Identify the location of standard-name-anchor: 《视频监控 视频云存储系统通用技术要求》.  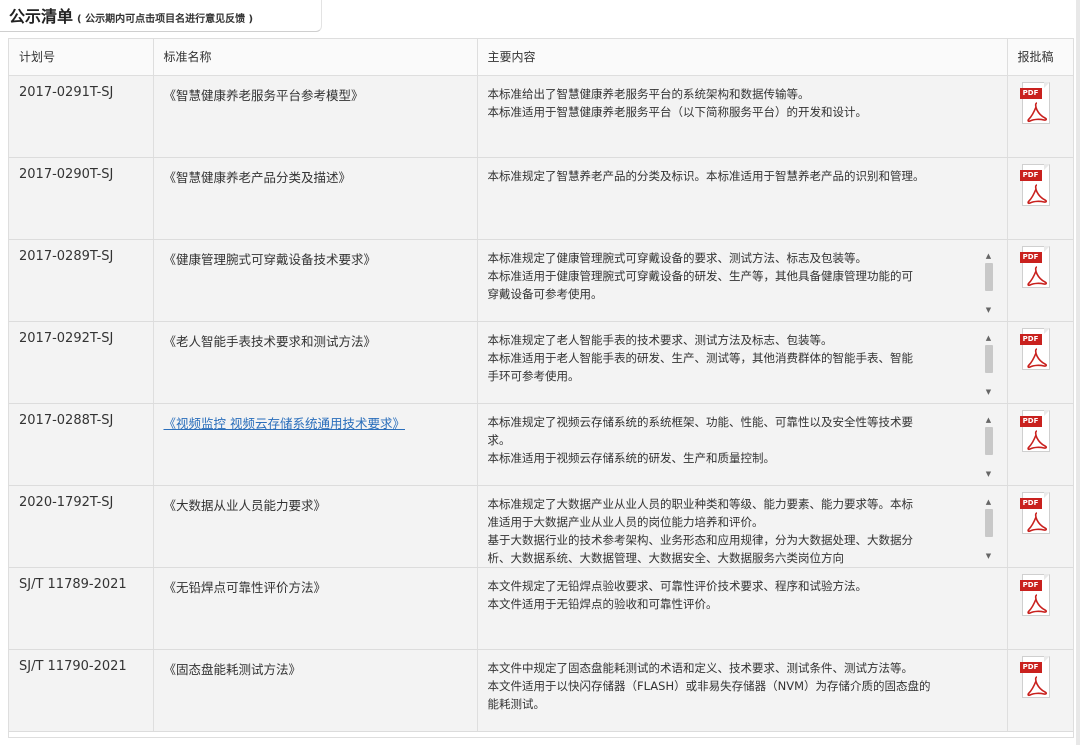
(284, 423).